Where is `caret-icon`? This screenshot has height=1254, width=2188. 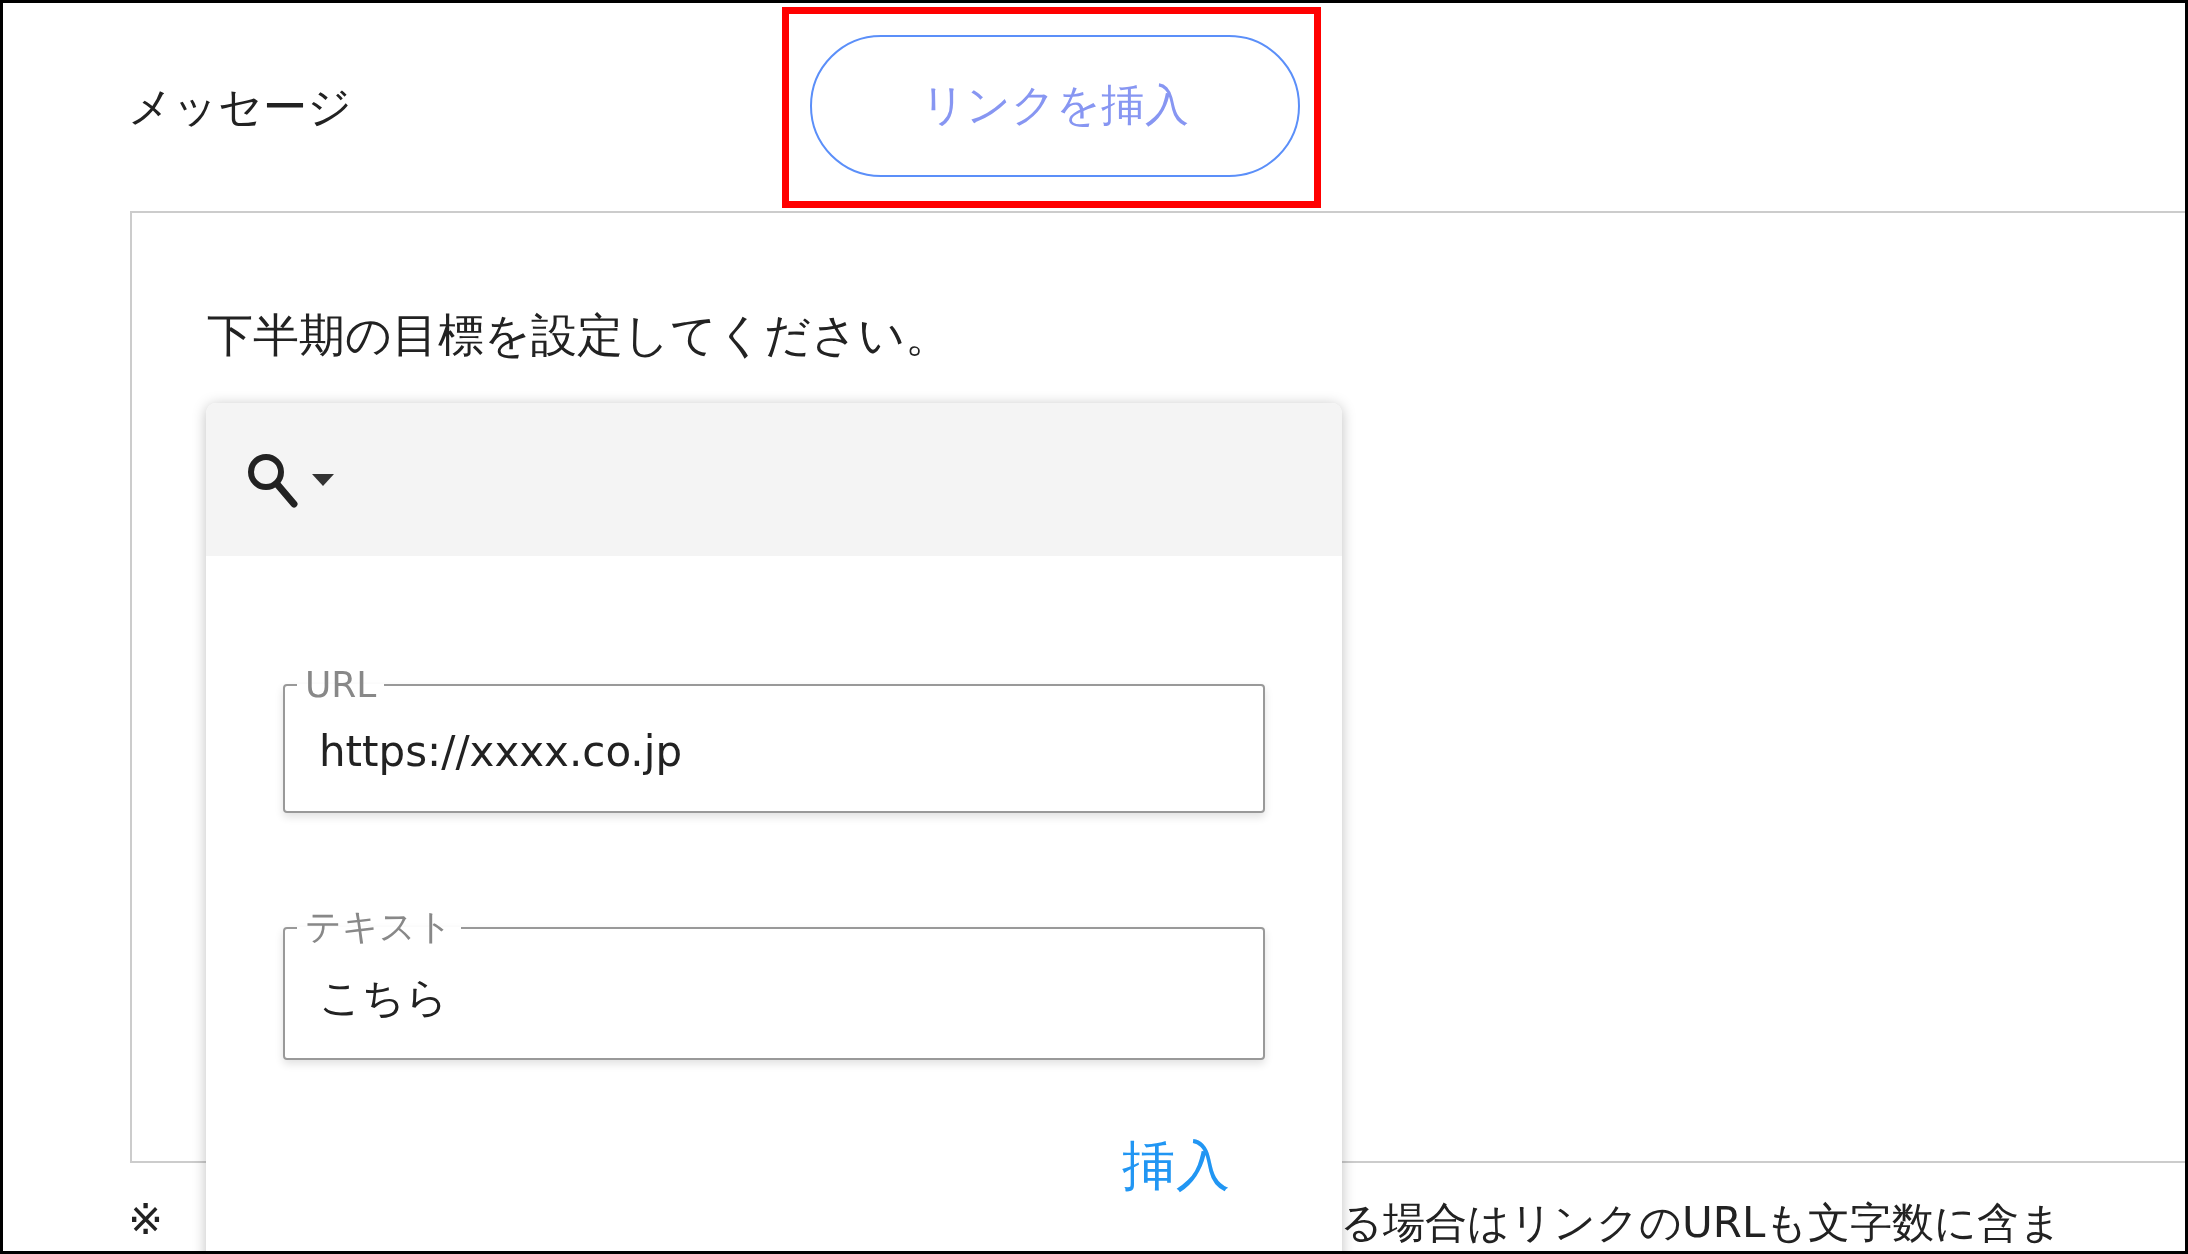 caret-icon is located at coordinates (323, 479).